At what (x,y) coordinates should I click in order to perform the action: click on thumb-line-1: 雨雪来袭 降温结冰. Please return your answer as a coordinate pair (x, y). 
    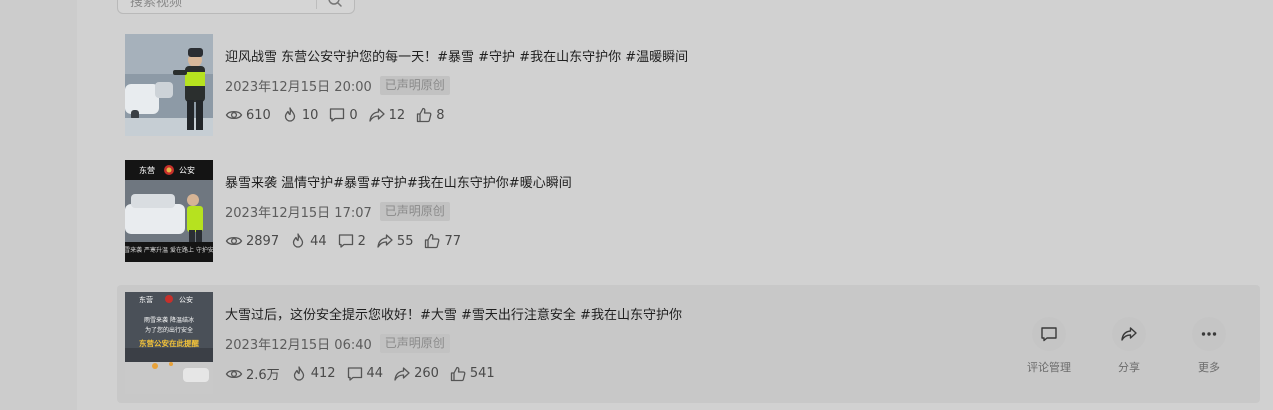
    Looking at the image, I should click on (169, 320).